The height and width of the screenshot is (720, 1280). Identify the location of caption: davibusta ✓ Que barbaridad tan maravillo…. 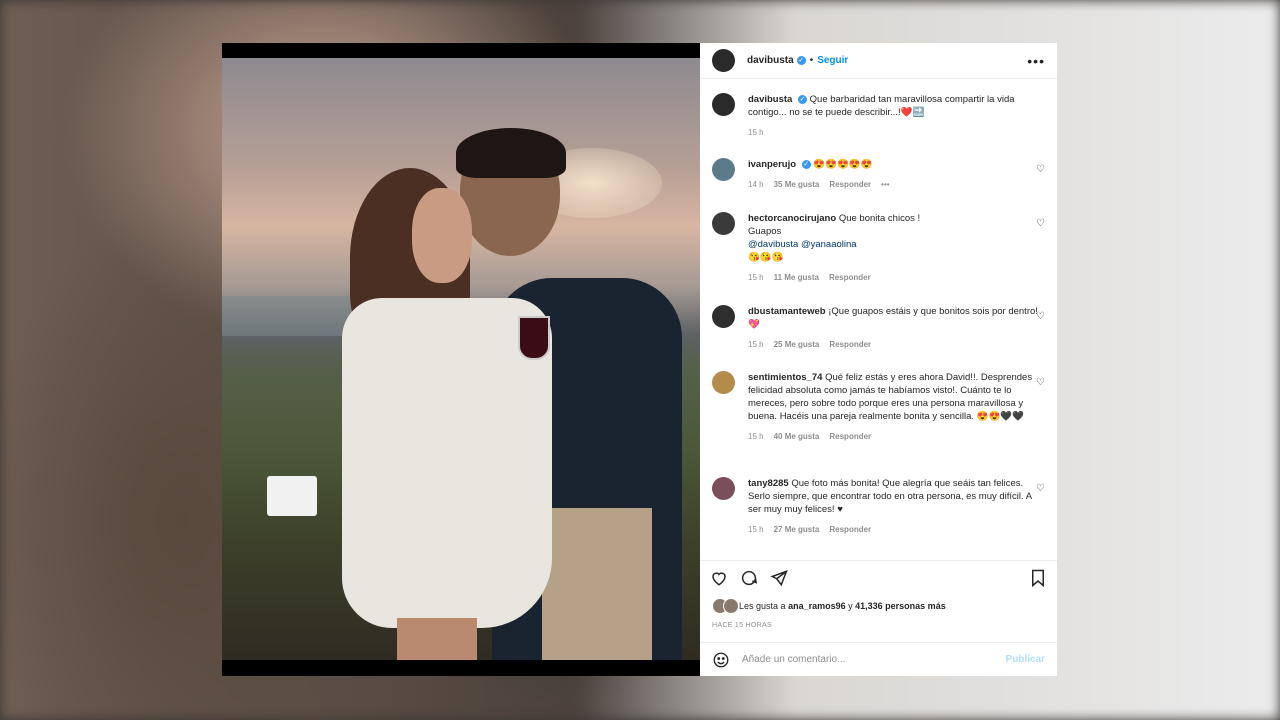
(879, 116).